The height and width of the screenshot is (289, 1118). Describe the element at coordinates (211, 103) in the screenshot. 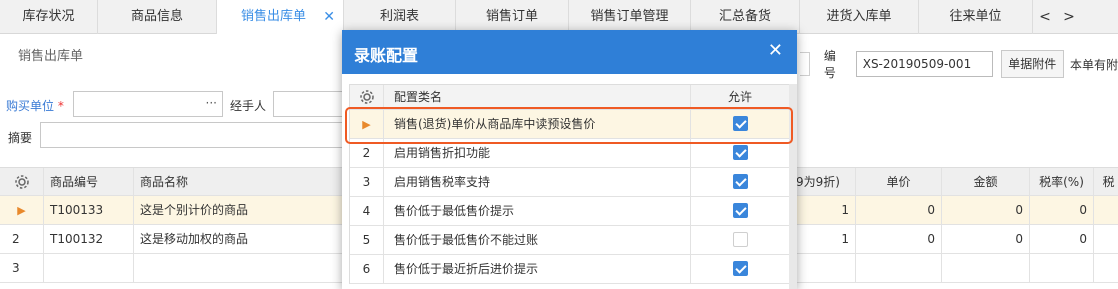

I see `more-icon: ···` at that location.